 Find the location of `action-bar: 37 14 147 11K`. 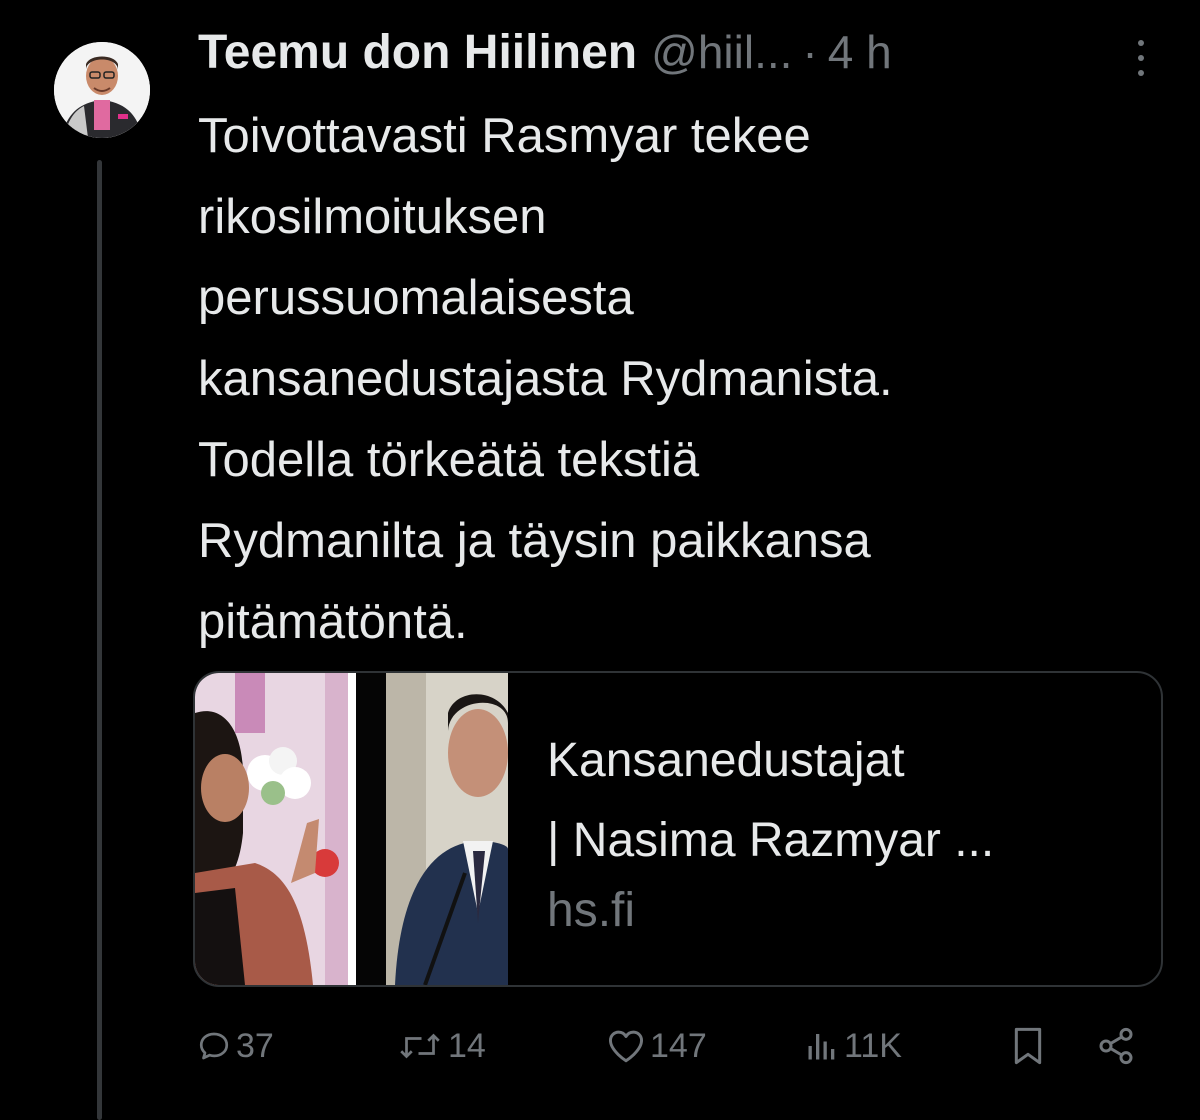

action-bar: 37 14 147 11K is located at coordinates (672, 1046).